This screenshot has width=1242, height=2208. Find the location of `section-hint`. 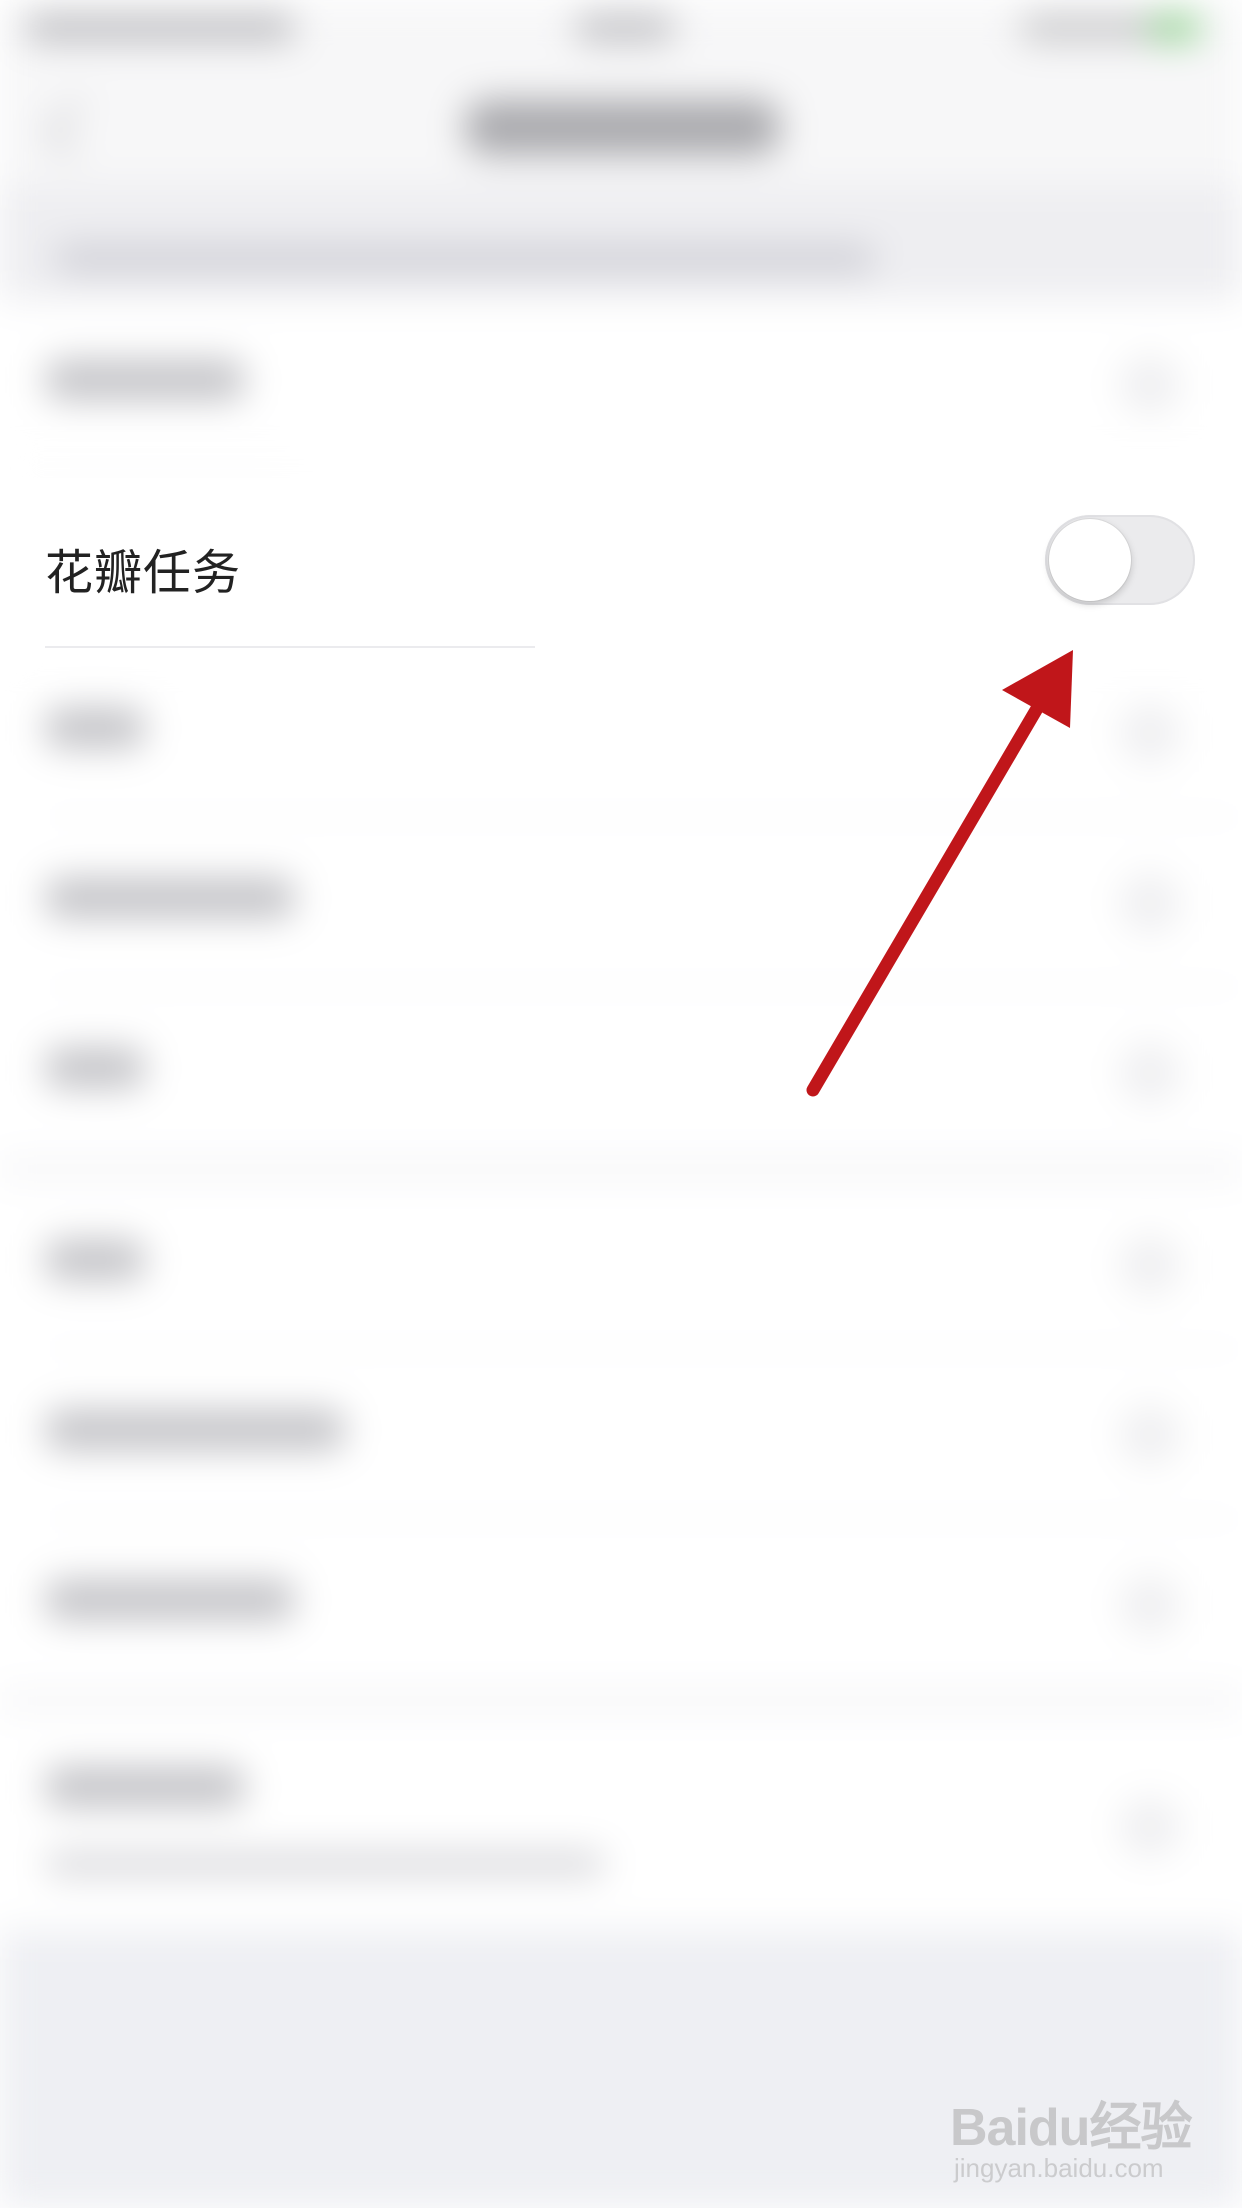

section-hint is located at coordinates (621, 242).